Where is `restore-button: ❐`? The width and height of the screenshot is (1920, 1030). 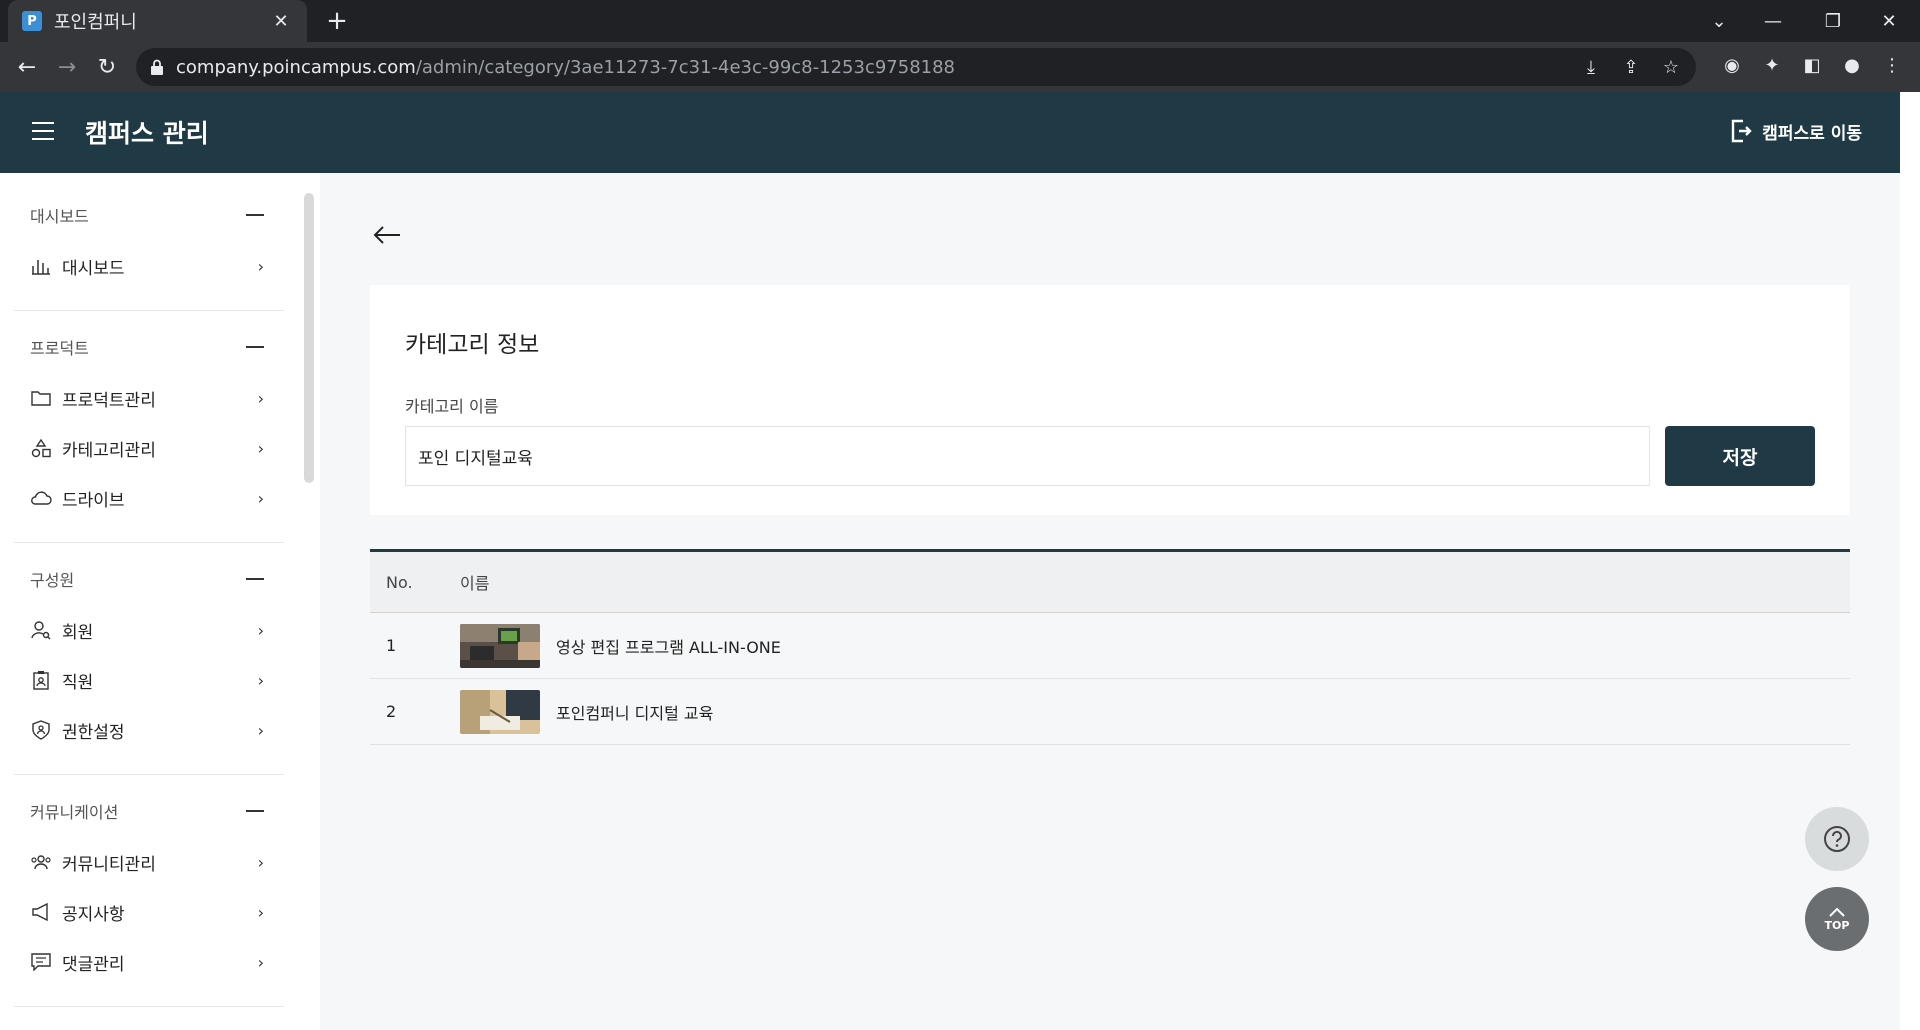
restore-button: ❐ is located at coordinates (1833, 21).